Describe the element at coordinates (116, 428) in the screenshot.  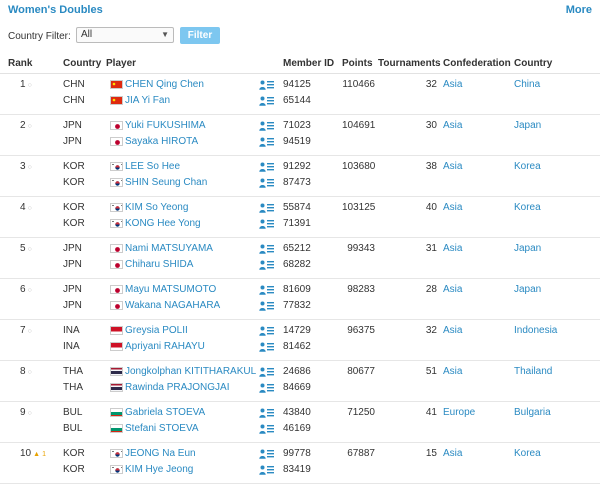
I see `bulgaria-flag-icon` at that location.